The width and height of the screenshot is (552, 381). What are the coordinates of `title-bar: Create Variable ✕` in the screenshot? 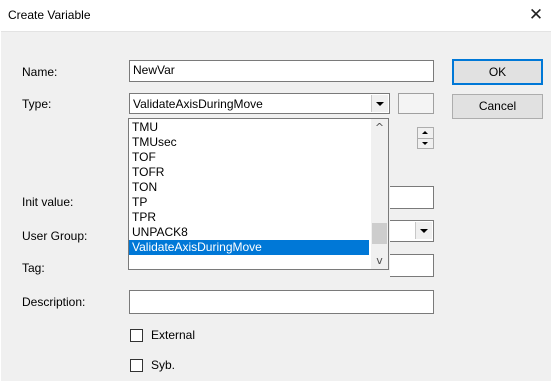 It's located at (276, 15).